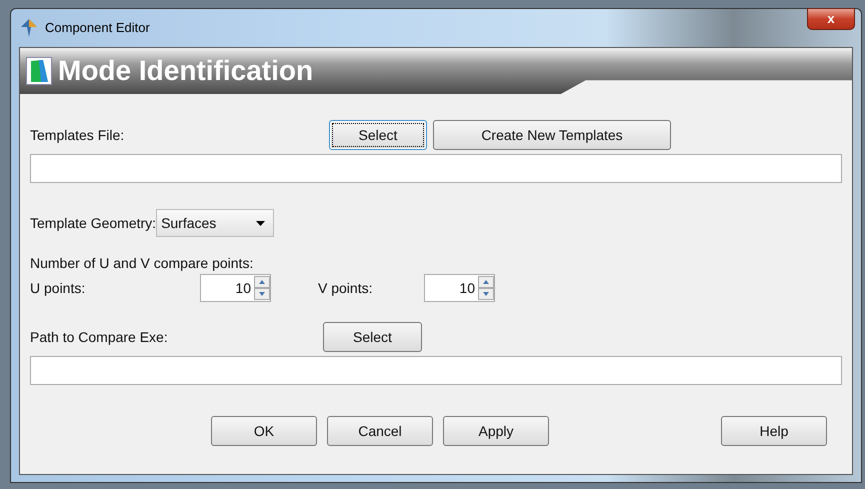 This screenshot has height=489, width=865. Describe the element at coordinates (186, 71) in the screenshot. I see `header-title: Mode Identification` at that location.